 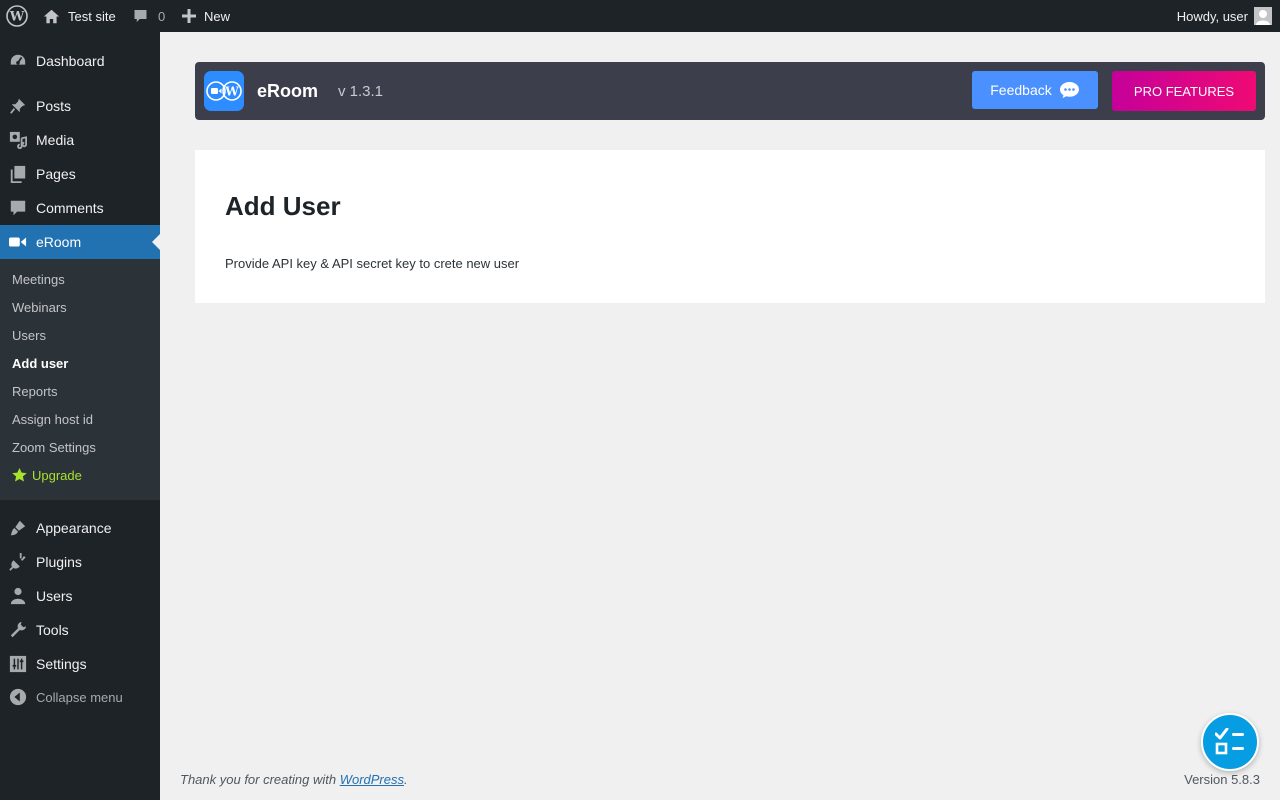 What do you see at coordinates (19, 475) in the screenshot?
I see `star-icon` at bounding box center [19, 475].